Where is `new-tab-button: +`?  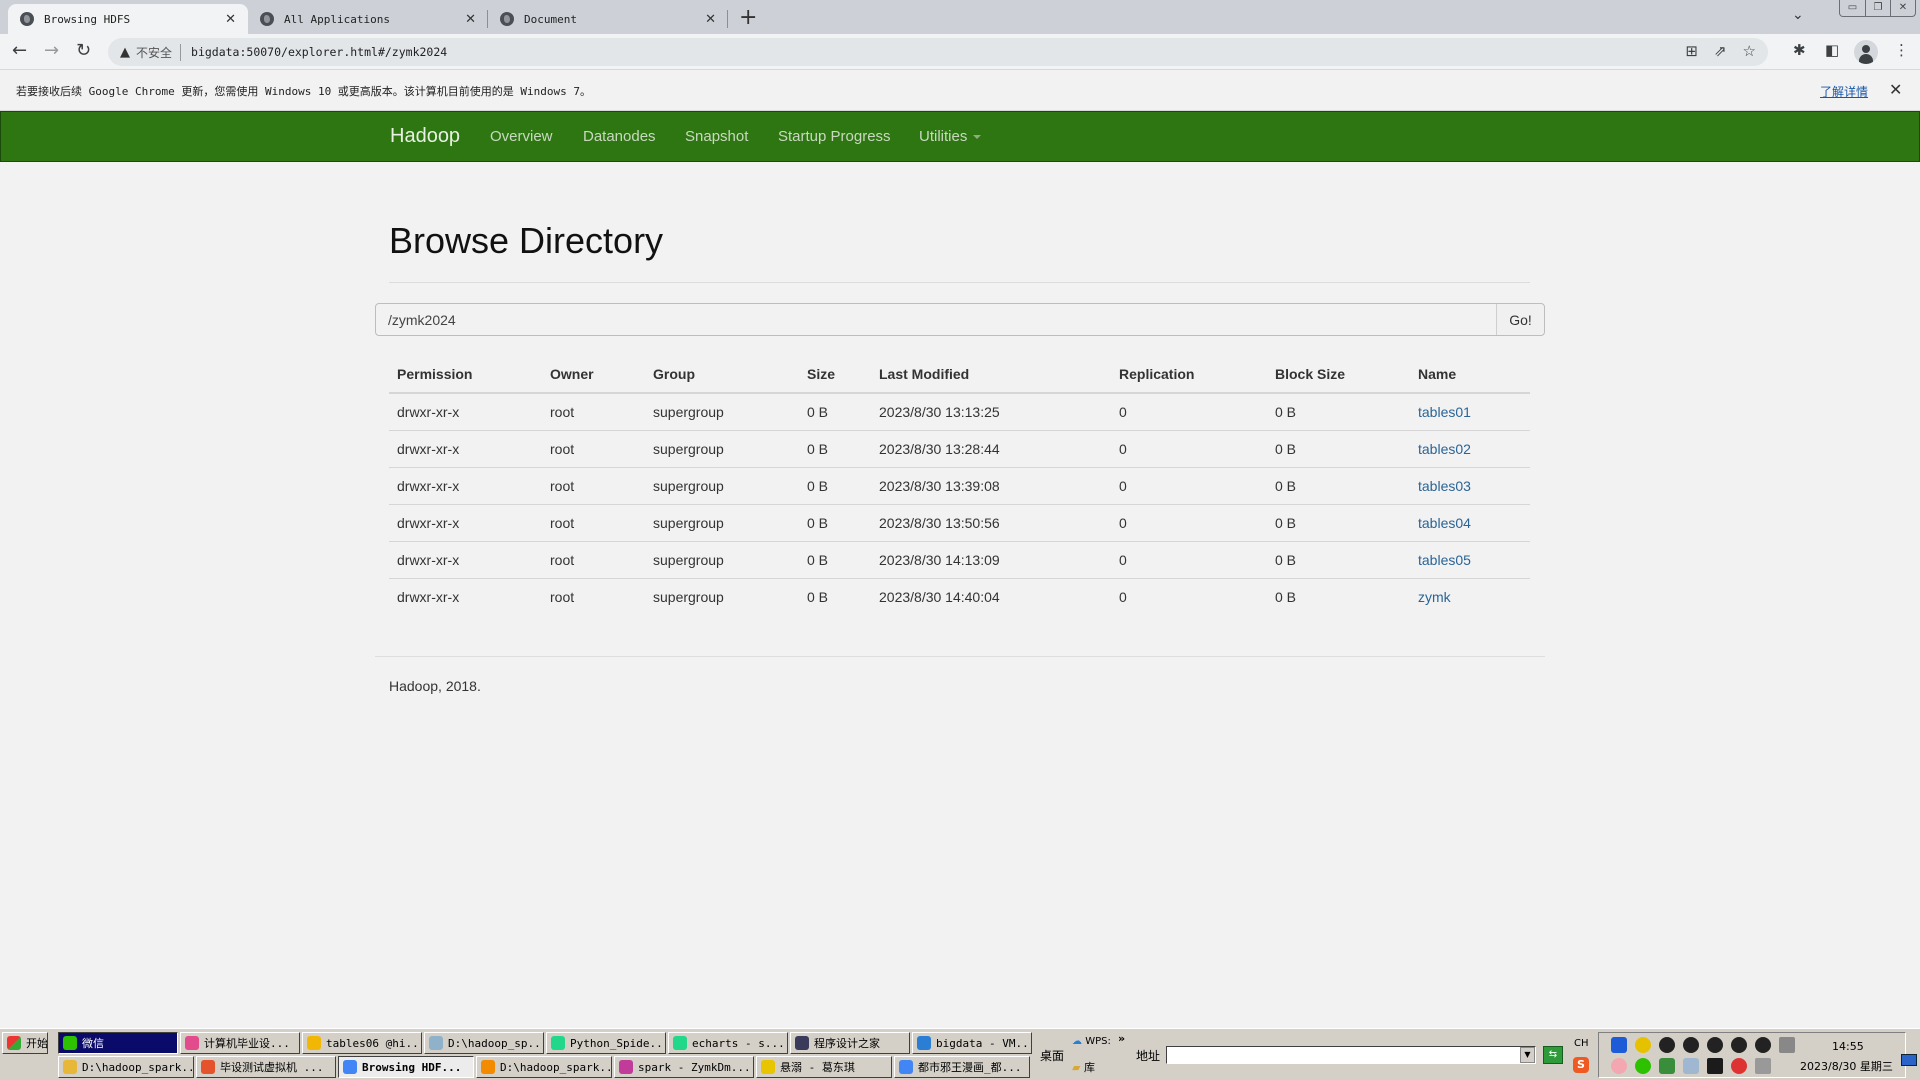 new-tab-button: + is located at coordinates (748, 17).